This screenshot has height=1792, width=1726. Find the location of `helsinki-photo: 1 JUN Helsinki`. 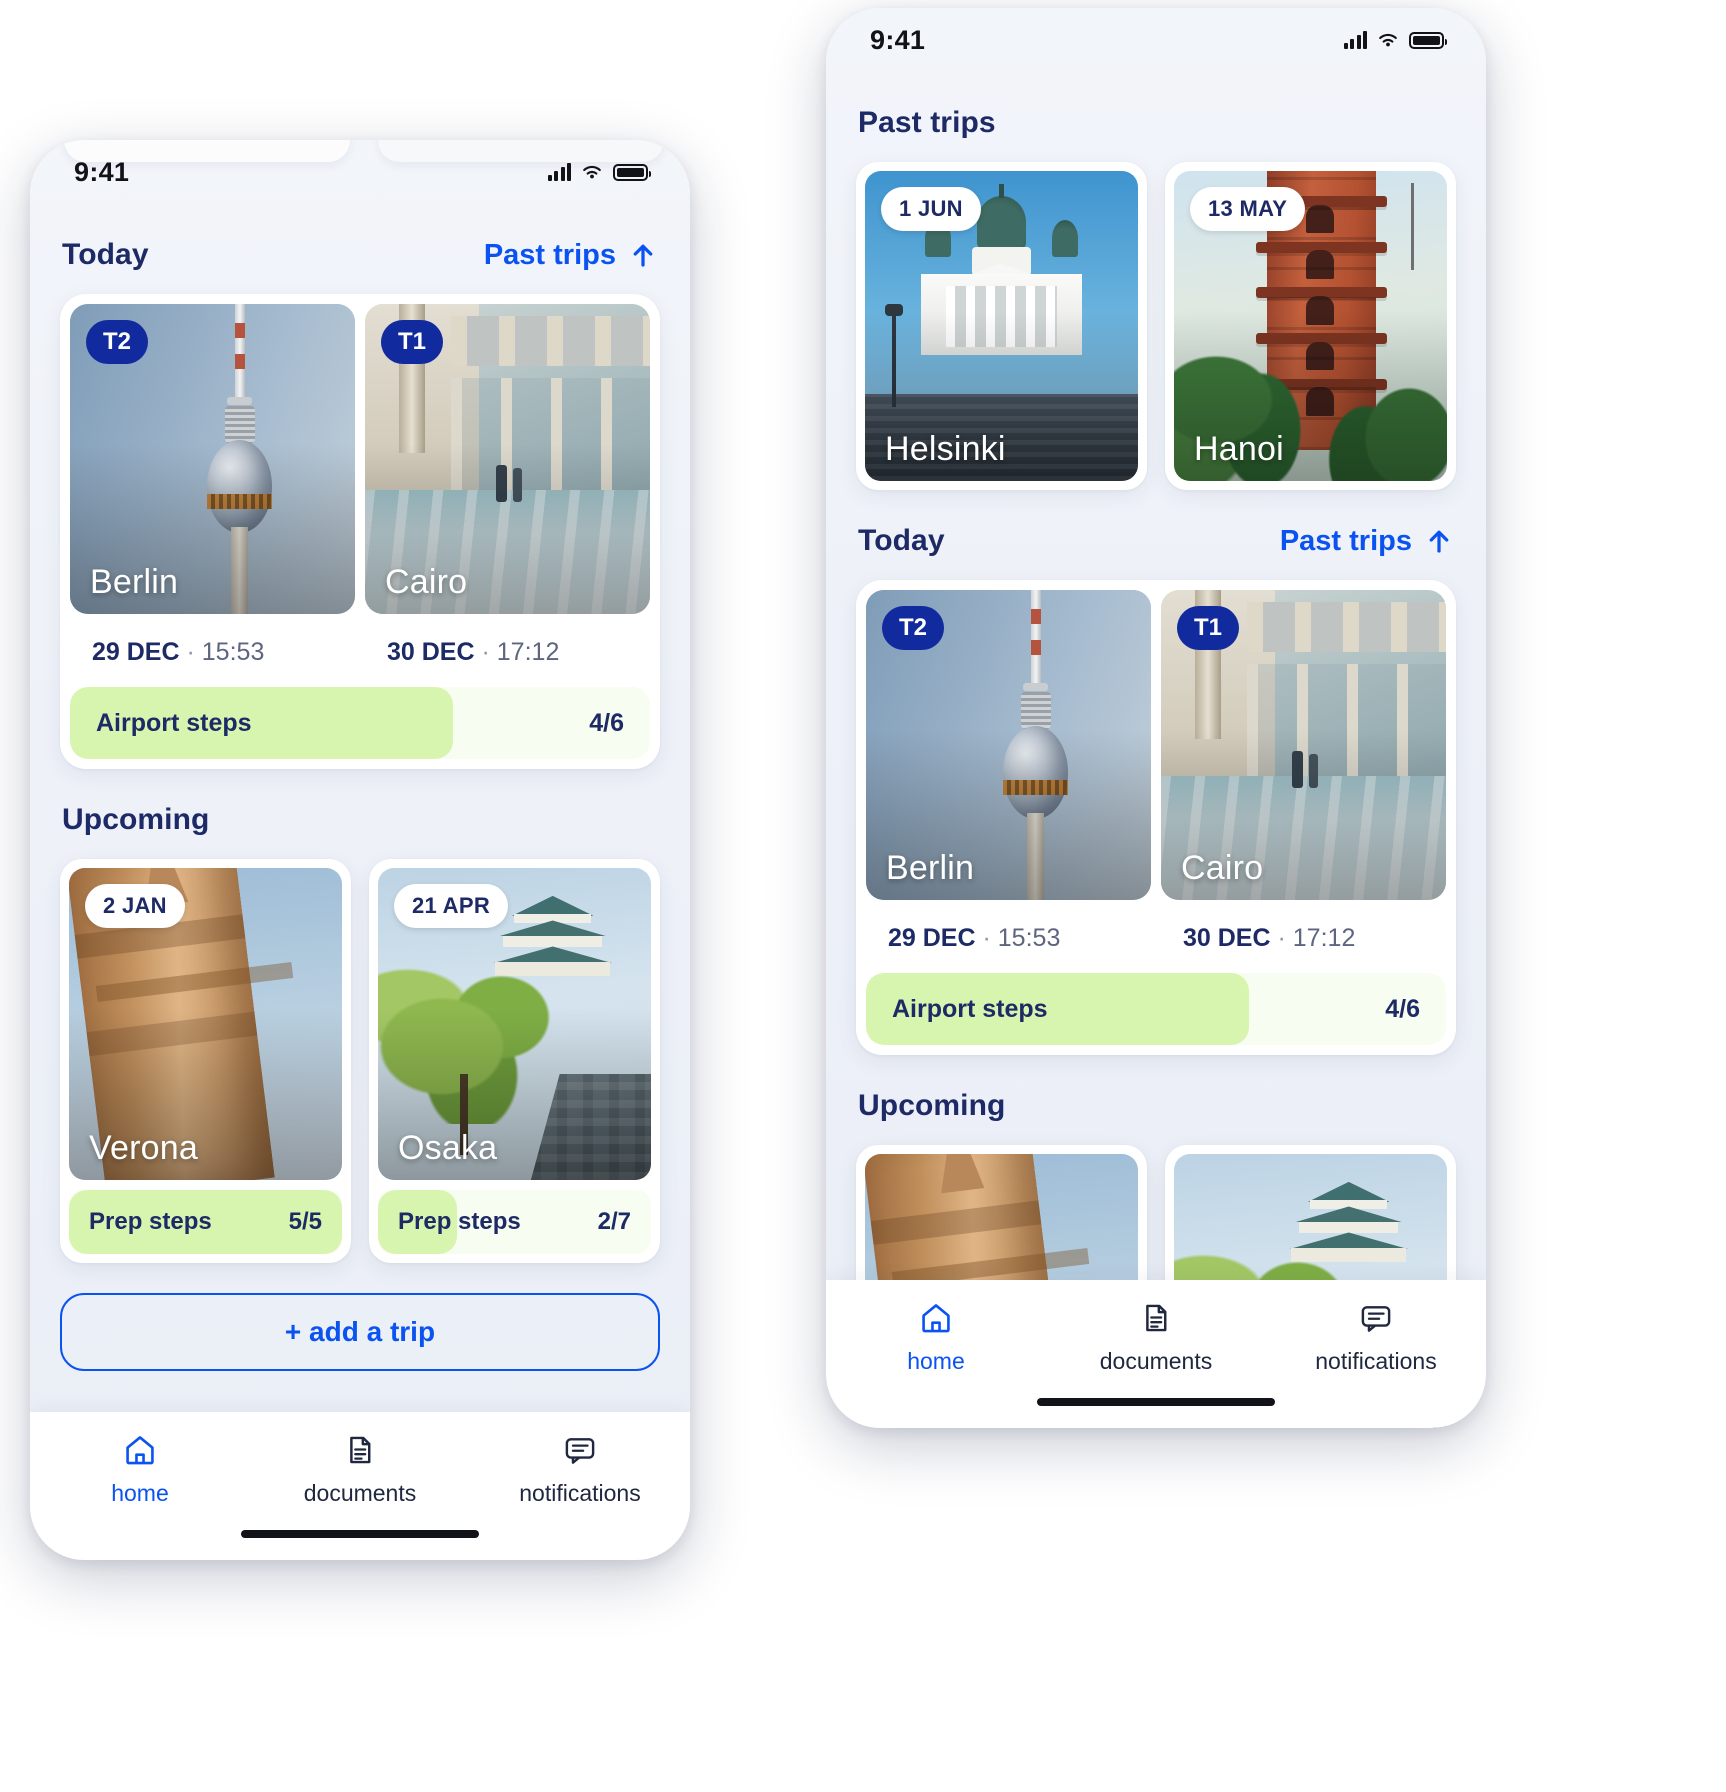

helsinki-photo: 1 JUN Helsinki is located at coordinates (1001, 326).